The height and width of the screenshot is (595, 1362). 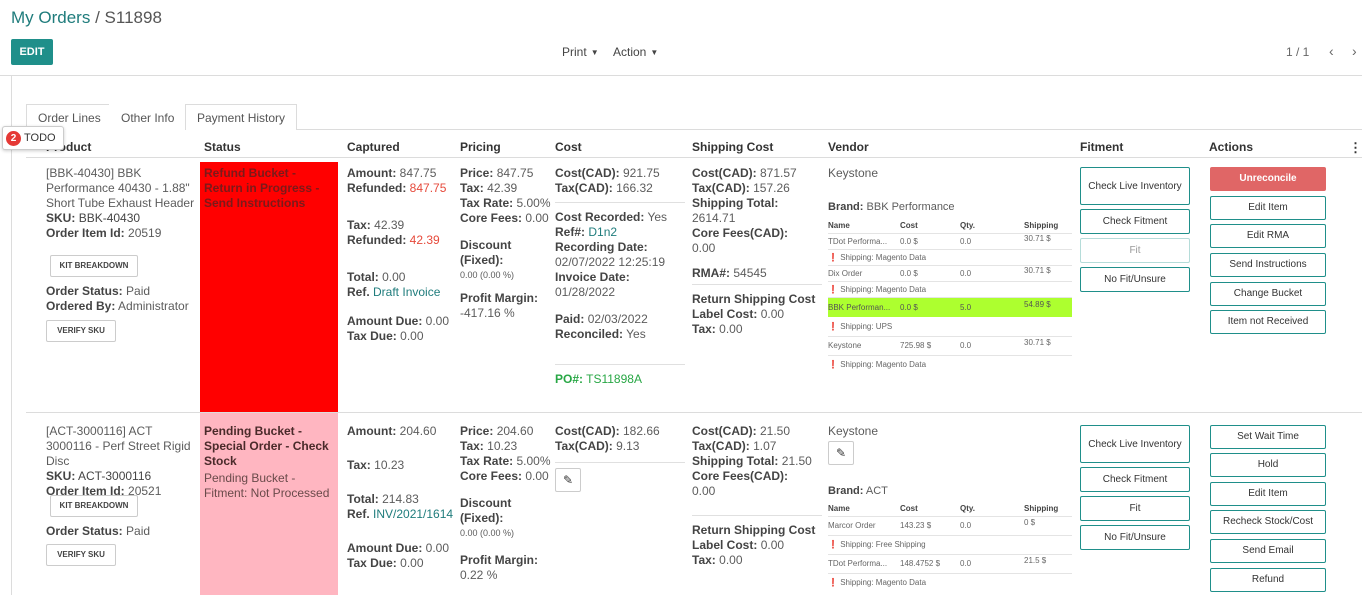 What do you see at coordinates (1268, 294) in the screenshot?
I see `change-bucket-button: Change Bucket` at bounding box center [1268, 294].